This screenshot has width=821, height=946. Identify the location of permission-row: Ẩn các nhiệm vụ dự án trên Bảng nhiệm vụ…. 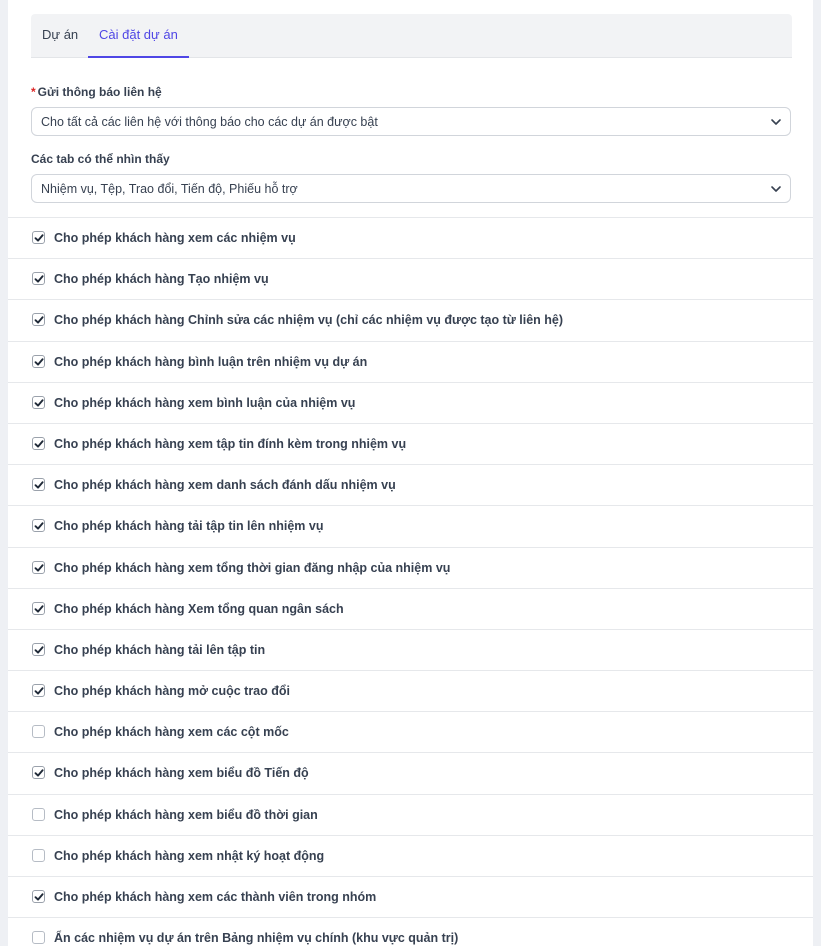
(410, 932).